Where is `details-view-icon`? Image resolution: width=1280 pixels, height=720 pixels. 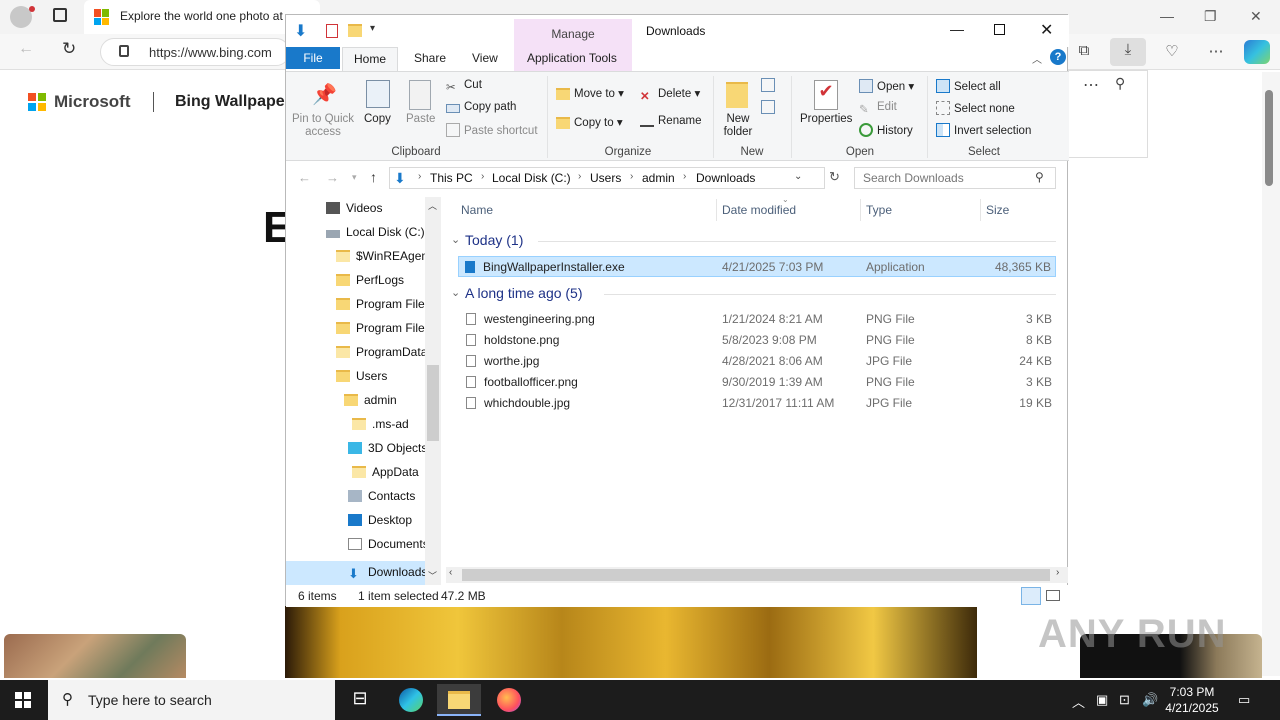
details-view-icon is located at coordinates (1031, 596).